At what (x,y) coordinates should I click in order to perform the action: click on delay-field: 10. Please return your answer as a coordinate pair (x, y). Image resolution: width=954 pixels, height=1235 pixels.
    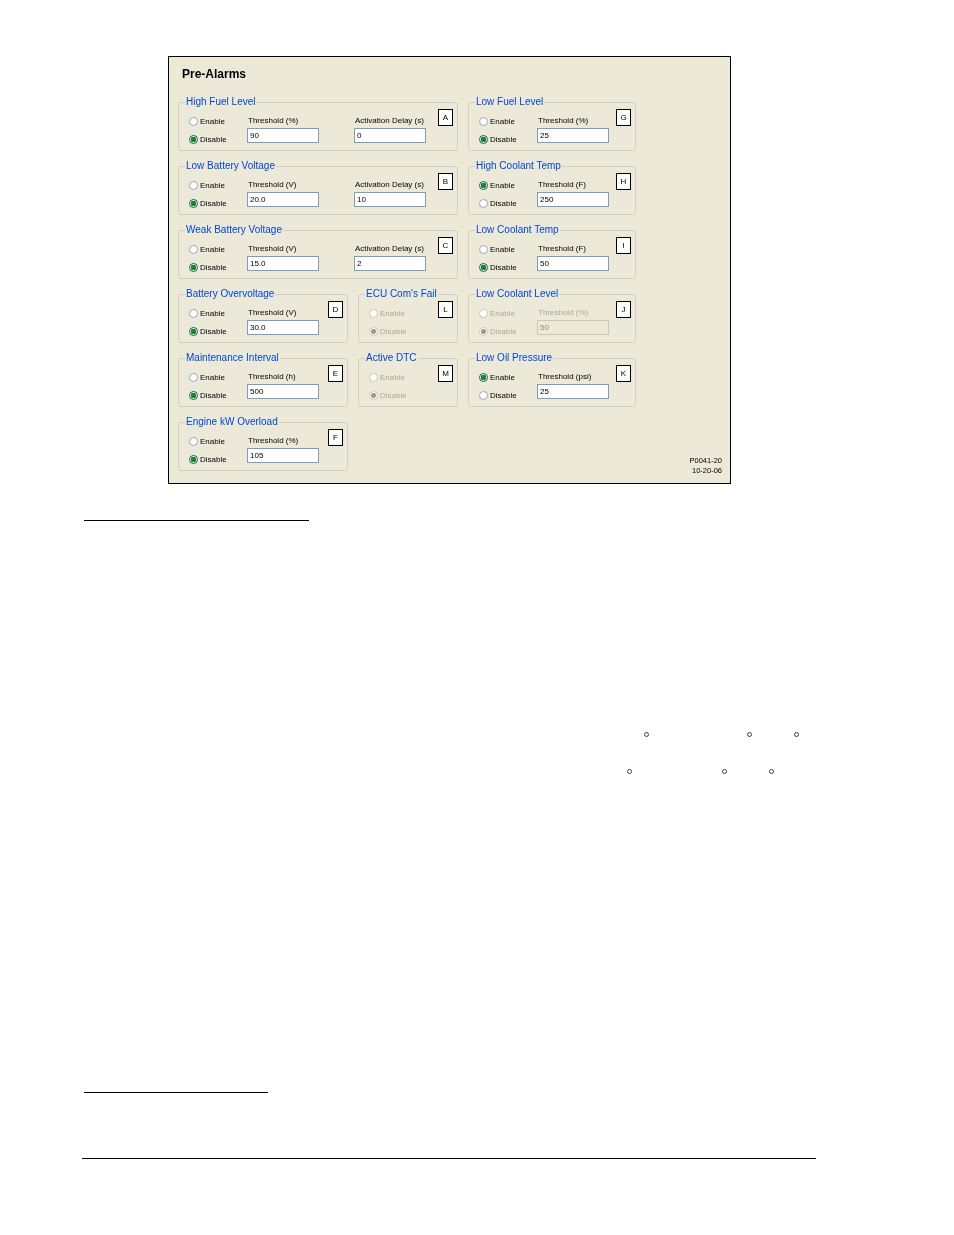
    Looking at the image, I should click on (390, 199).